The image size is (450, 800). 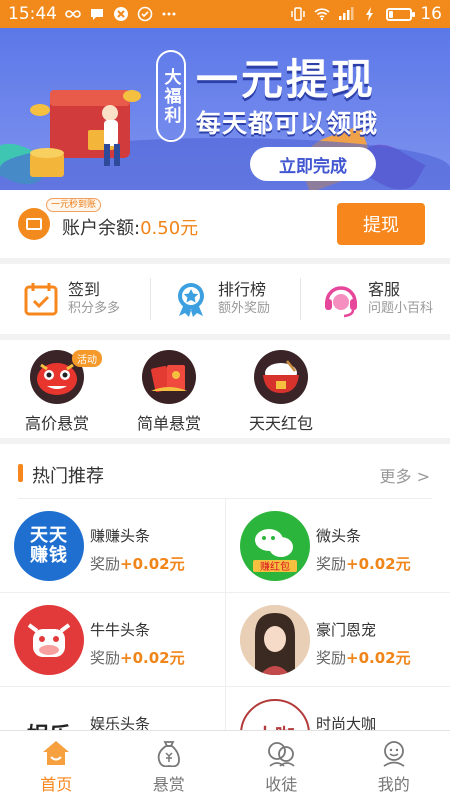 I want to click on tab-label: 收徒, so click(x=281, y=784).